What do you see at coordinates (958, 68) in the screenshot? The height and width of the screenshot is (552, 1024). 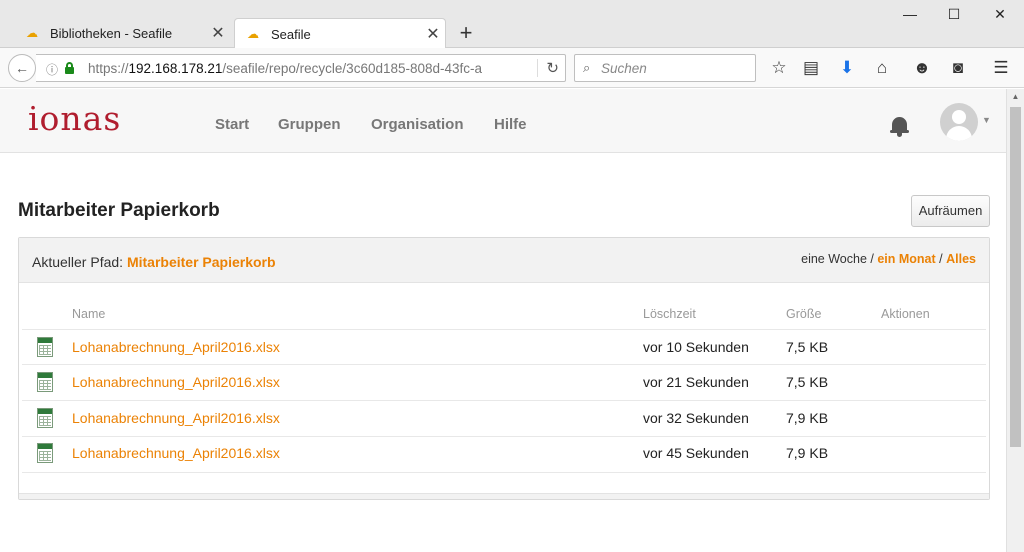 I see `pocket-icon: ◙` at bounding box center [958, 68].